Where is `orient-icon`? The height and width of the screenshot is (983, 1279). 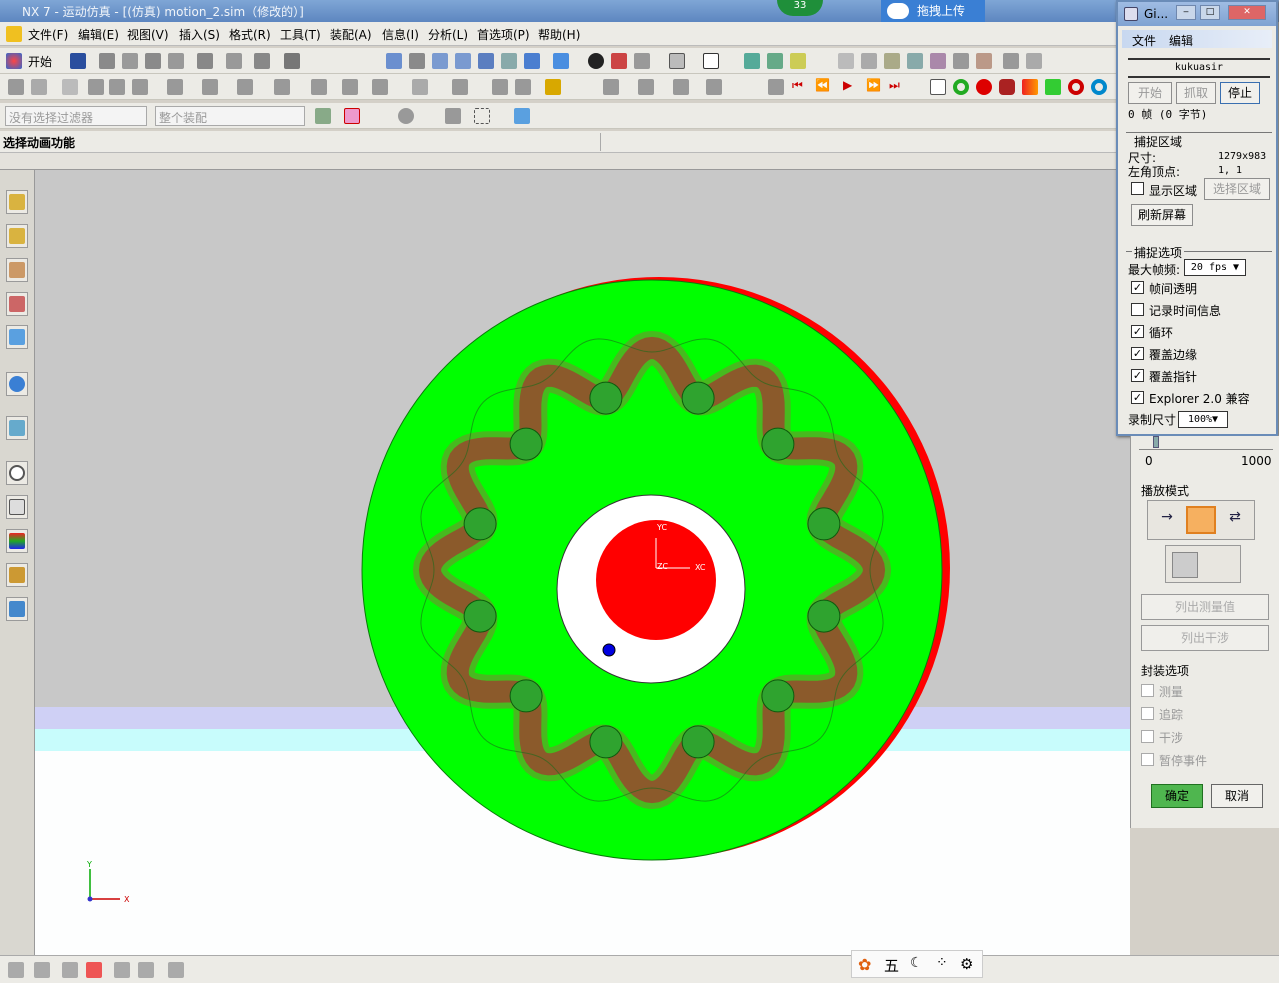 orient-icon is located at coordinates (677, 61).